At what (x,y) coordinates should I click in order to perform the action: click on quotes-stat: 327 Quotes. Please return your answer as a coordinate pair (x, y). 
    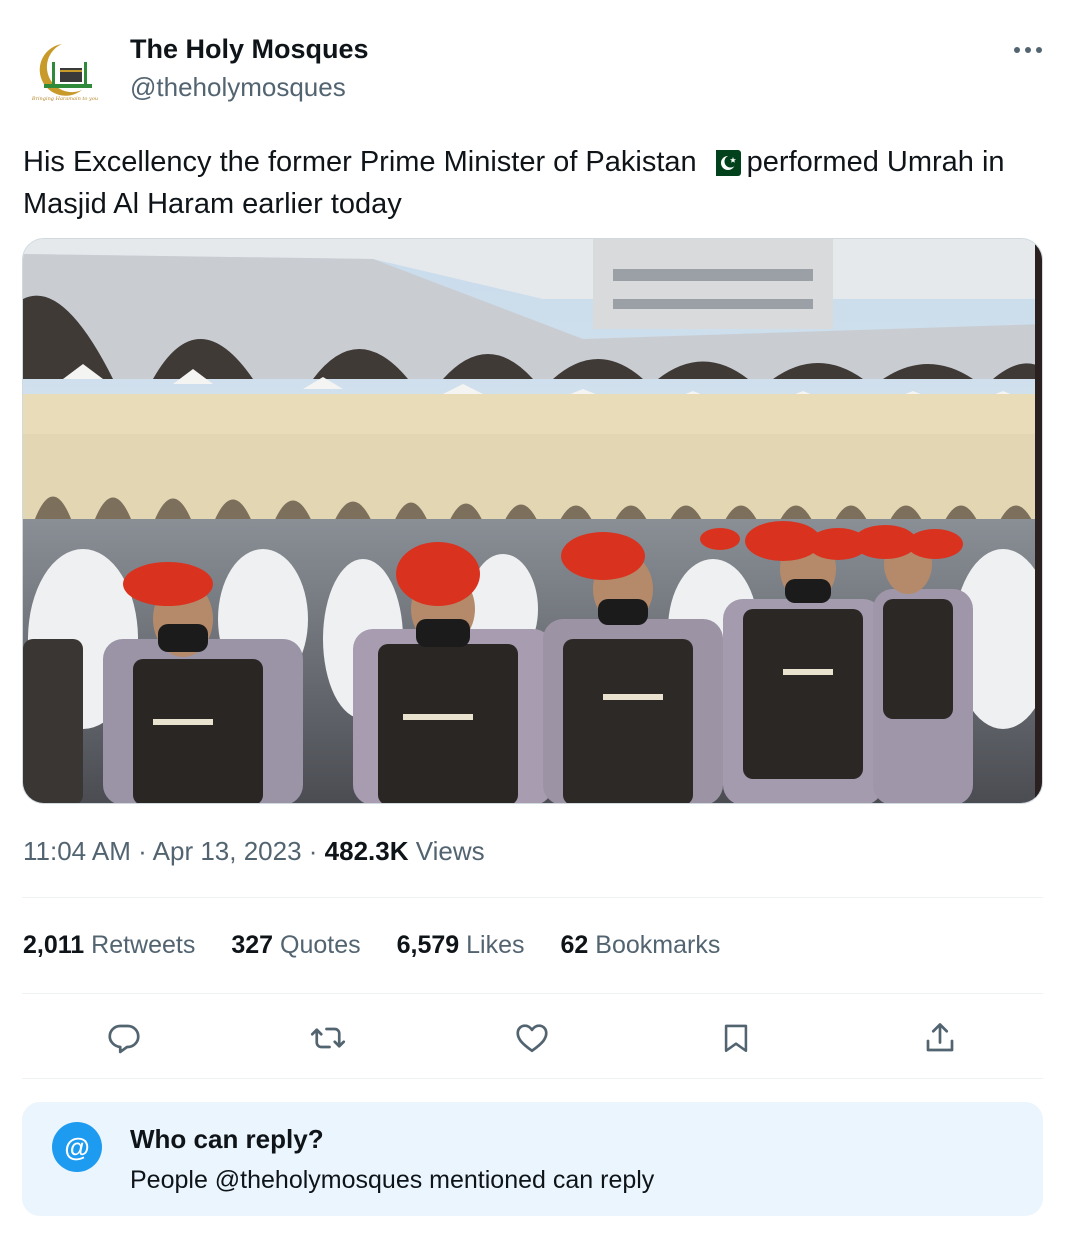
    Looking at the image, I should click on (295, 945).